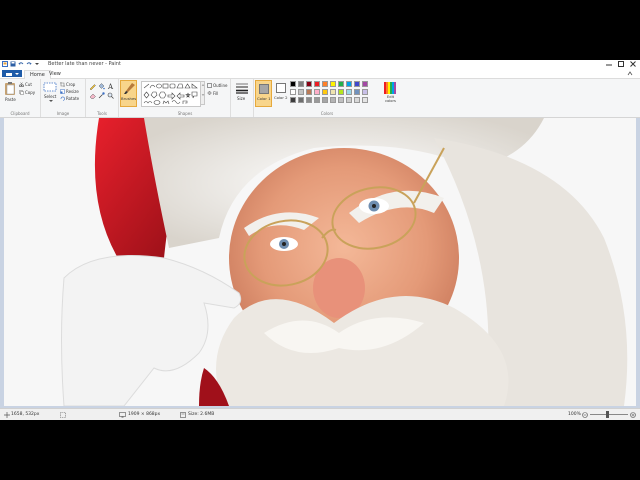 This screenshot has height=480, width=640. What do you see at coordinates (574, 414) in the screenshot?
I see `zoom-level: 100%` at bounding box center [574, 414].